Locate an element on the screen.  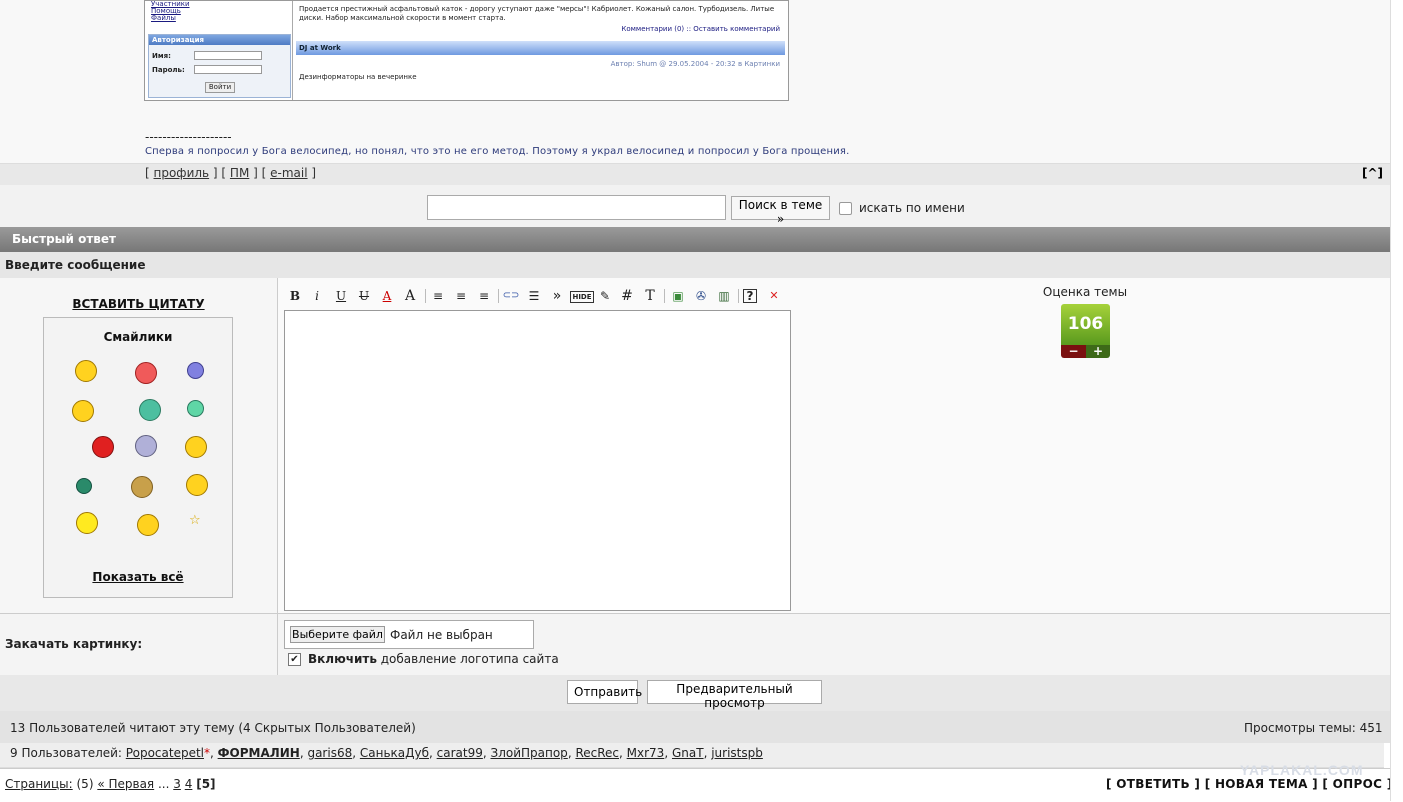
search-in-topic-button: Поиск в теме » is located at coordinates (780, 211).